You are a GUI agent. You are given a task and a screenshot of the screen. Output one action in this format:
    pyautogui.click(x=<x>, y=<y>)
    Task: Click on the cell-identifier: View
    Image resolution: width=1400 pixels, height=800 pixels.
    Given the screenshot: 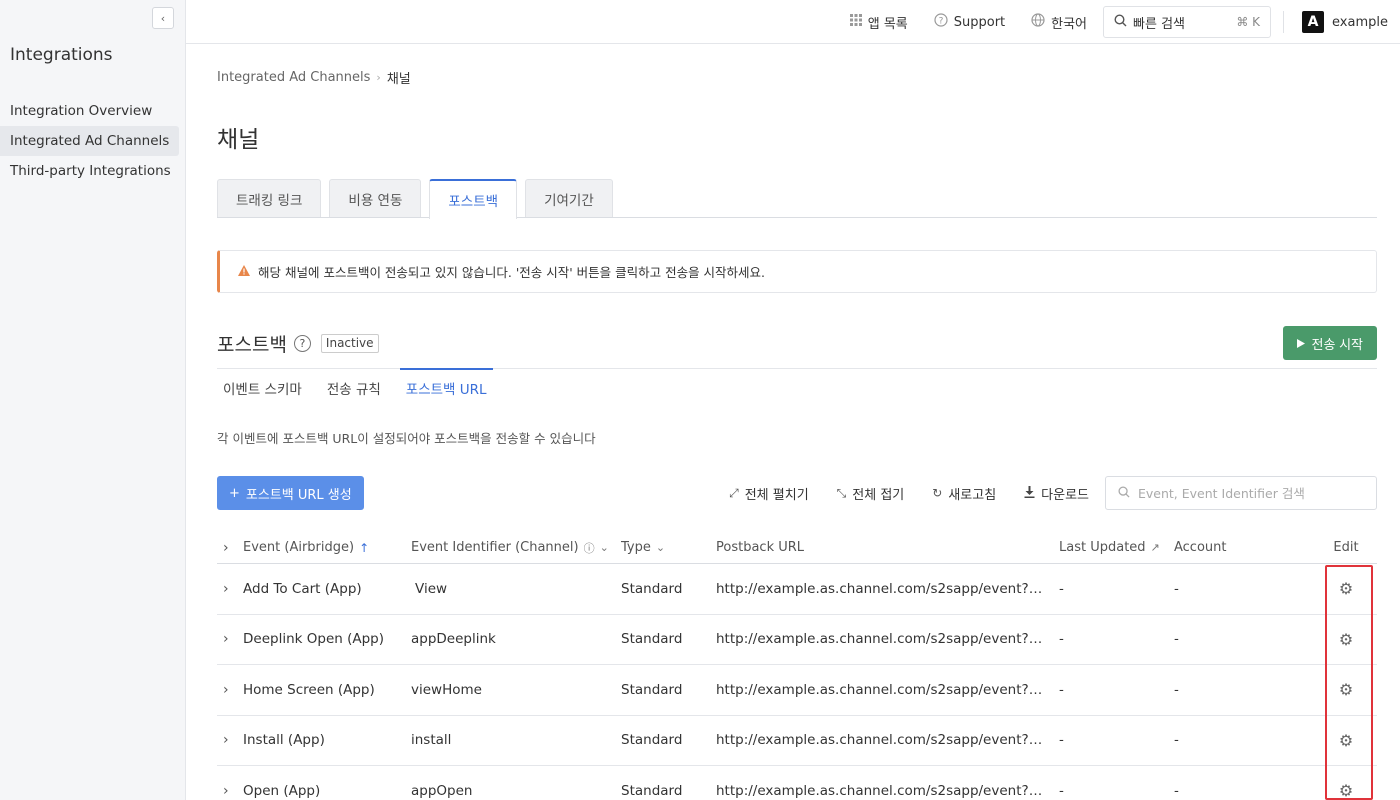 What is the action you would take?
    pyautogui.click(x=431, y=588)
    